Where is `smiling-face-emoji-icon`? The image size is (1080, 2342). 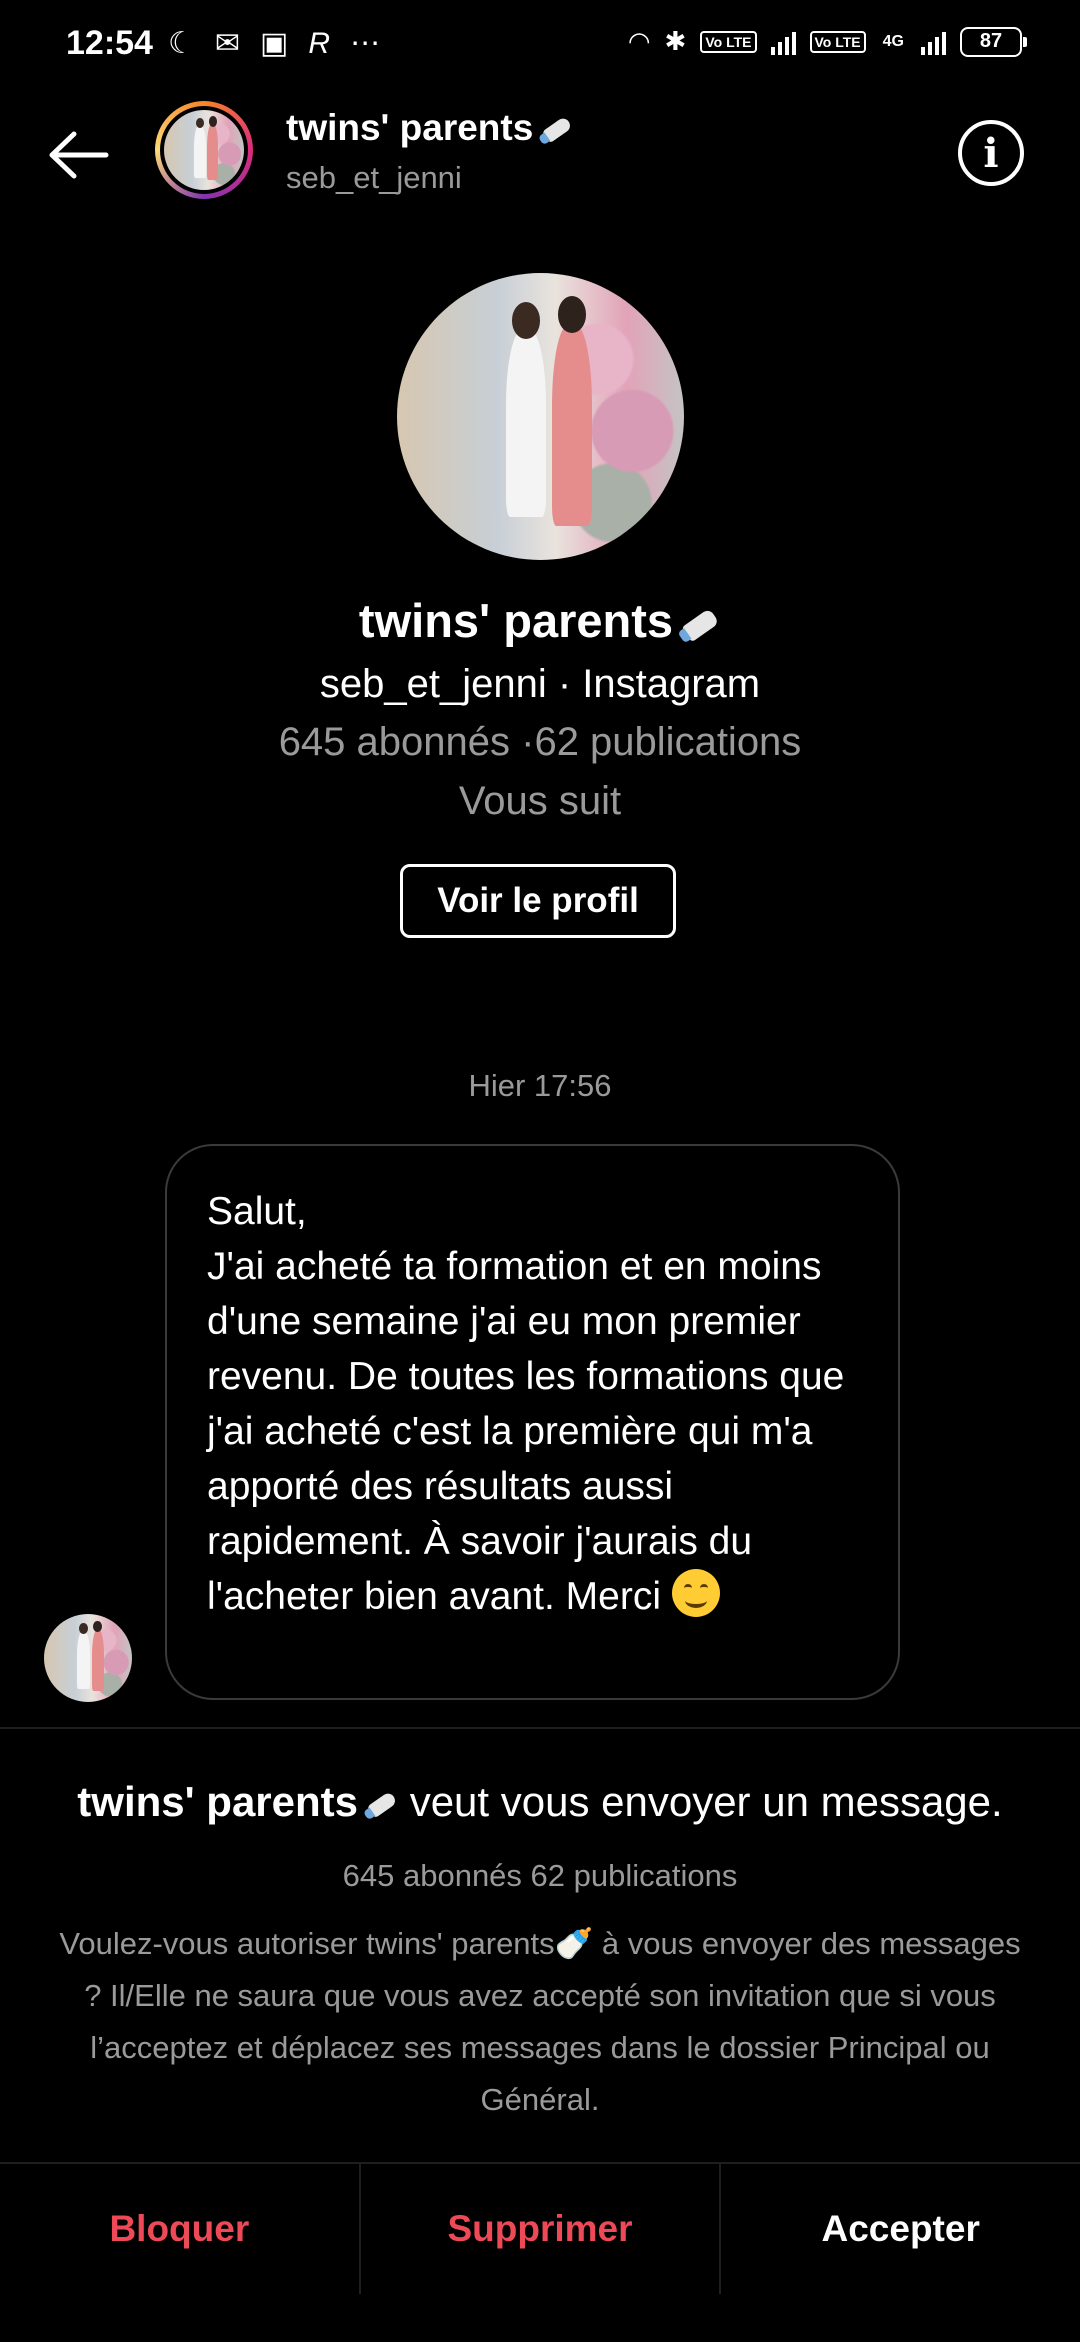
smiling-face-emoji-icon is located at coordinates (695, 1593).